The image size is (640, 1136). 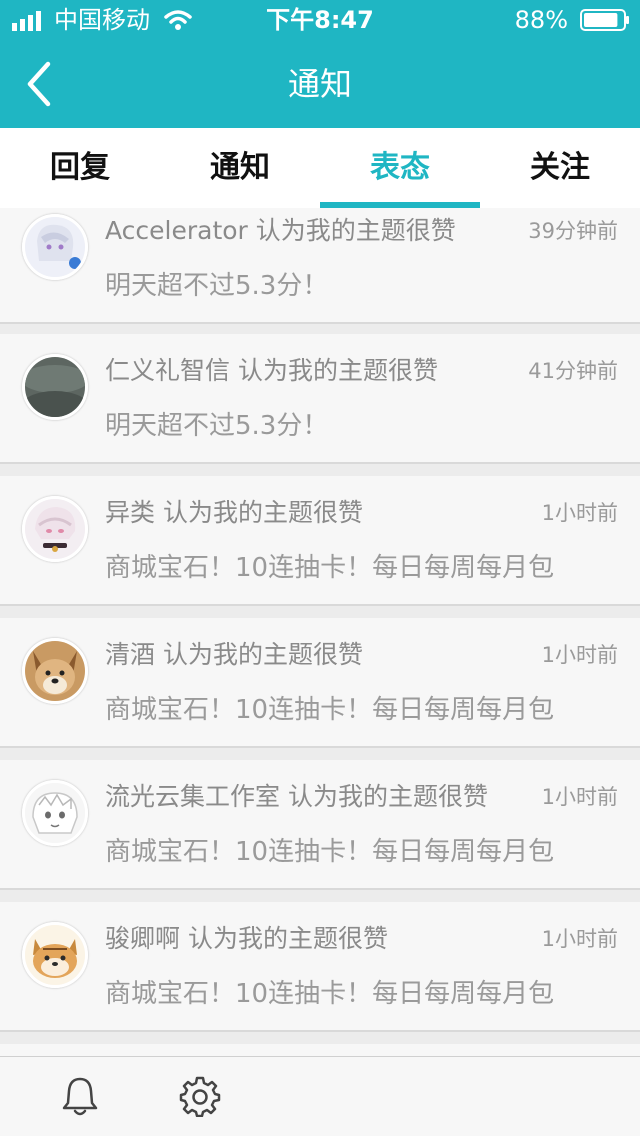 What do you see at coordinates (280, 230) in the screenshot?
I see `item-title: Accelerator 认为我的主题很赞` at bounding box center [280, 230].